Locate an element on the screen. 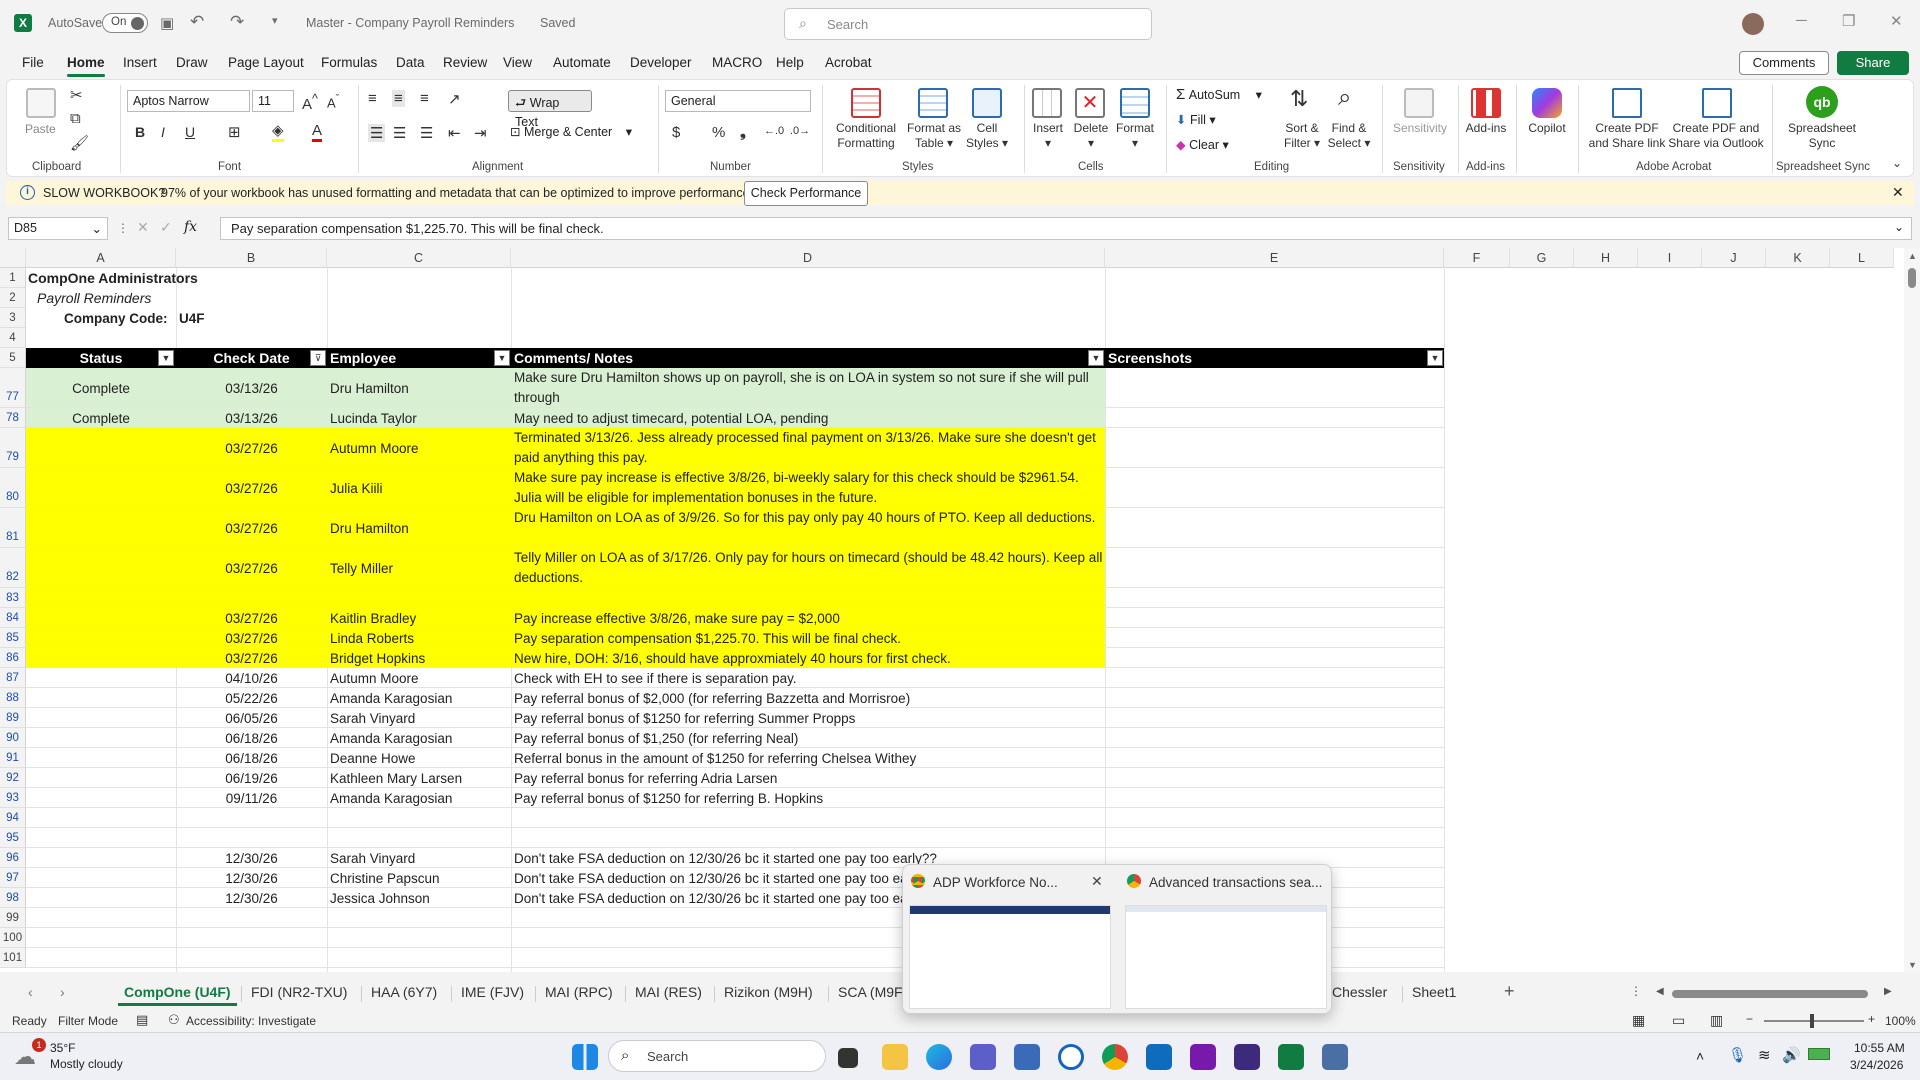 Image resolution: width=1920 pixels, height=1080 pixels. column-header-a: A is located at coordinates (101, 258).